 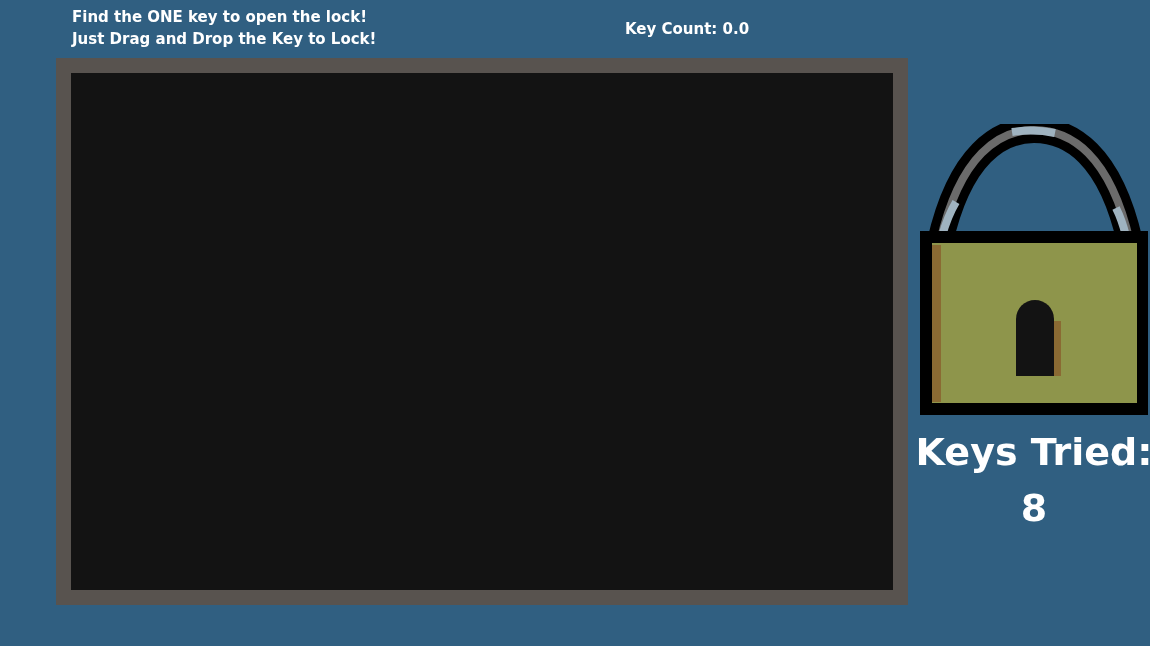 What do you see at coordinates (1034, 270) in the screenshot?
I see `padlock-drawing` at bounding box center [1034, 270].